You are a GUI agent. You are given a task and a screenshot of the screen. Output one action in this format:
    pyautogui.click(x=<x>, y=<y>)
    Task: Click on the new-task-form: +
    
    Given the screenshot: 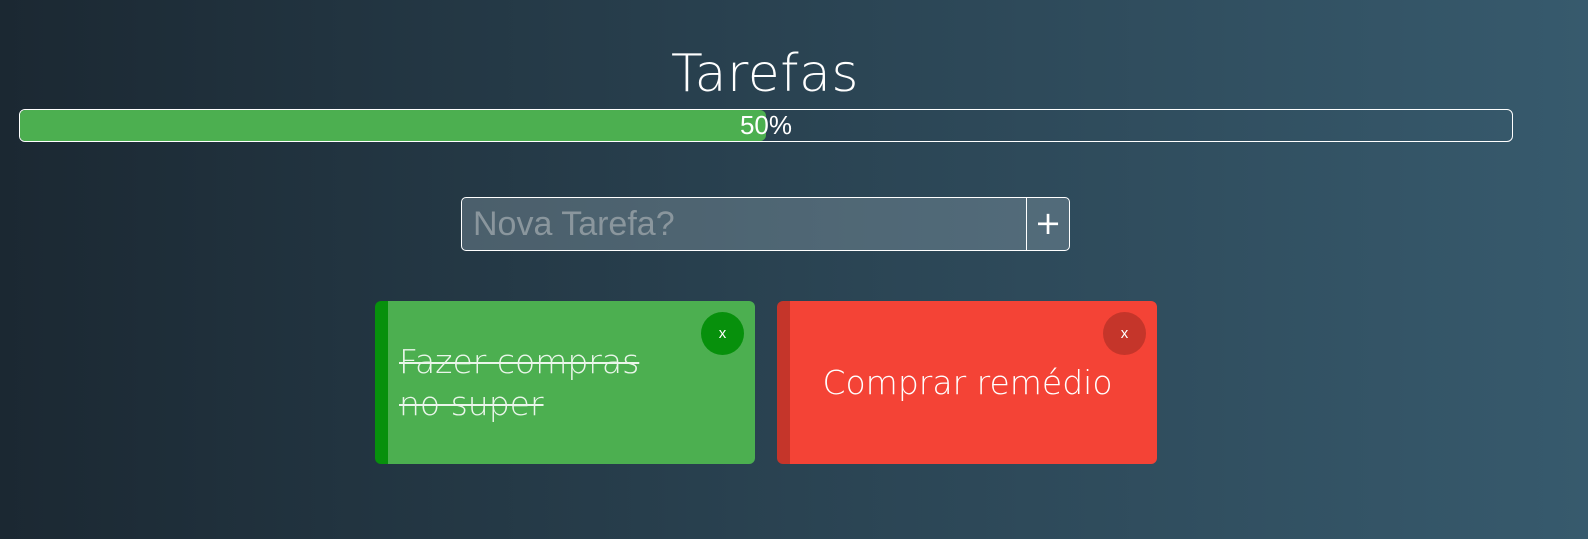 What is the action you would take?
    pyautogui.click(x=765, y=224)
    